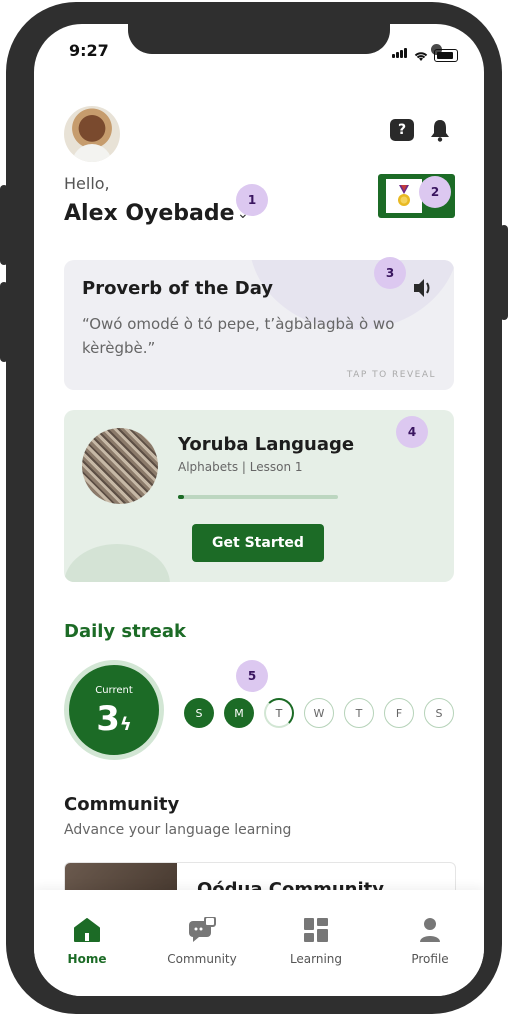 The image size is (508, 1016). What do you see at coordinates (412, 432) in the screenshot?
I see `tour-badge-4: 4` at bounding box center [412, 432].